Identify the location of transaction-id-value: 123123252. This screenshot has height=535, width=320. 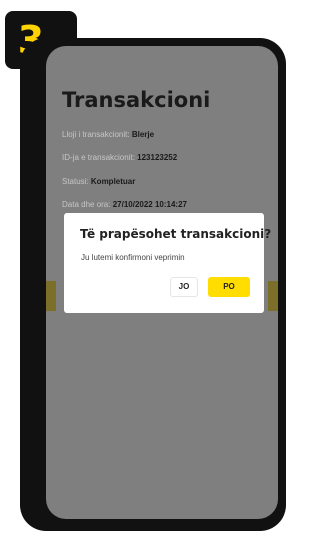
(157, 157).